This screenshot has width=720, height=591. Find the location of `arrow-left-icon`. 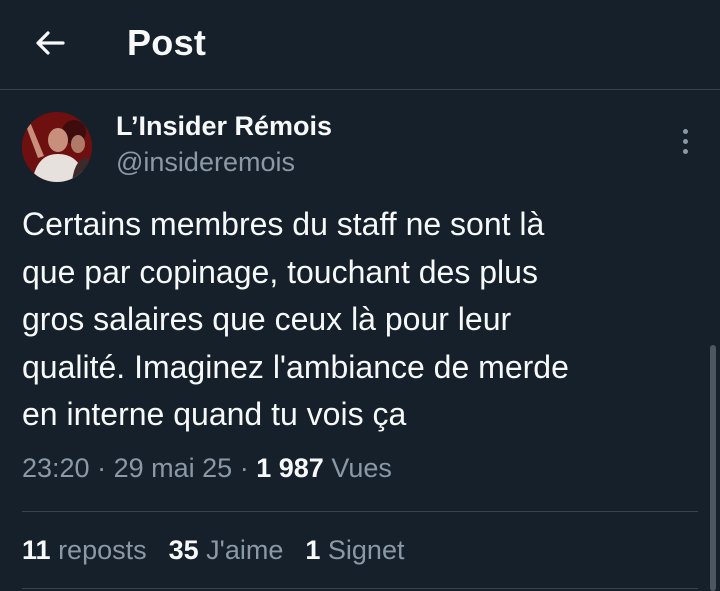

arrow-left-icon is located at coordinates (50, 43).